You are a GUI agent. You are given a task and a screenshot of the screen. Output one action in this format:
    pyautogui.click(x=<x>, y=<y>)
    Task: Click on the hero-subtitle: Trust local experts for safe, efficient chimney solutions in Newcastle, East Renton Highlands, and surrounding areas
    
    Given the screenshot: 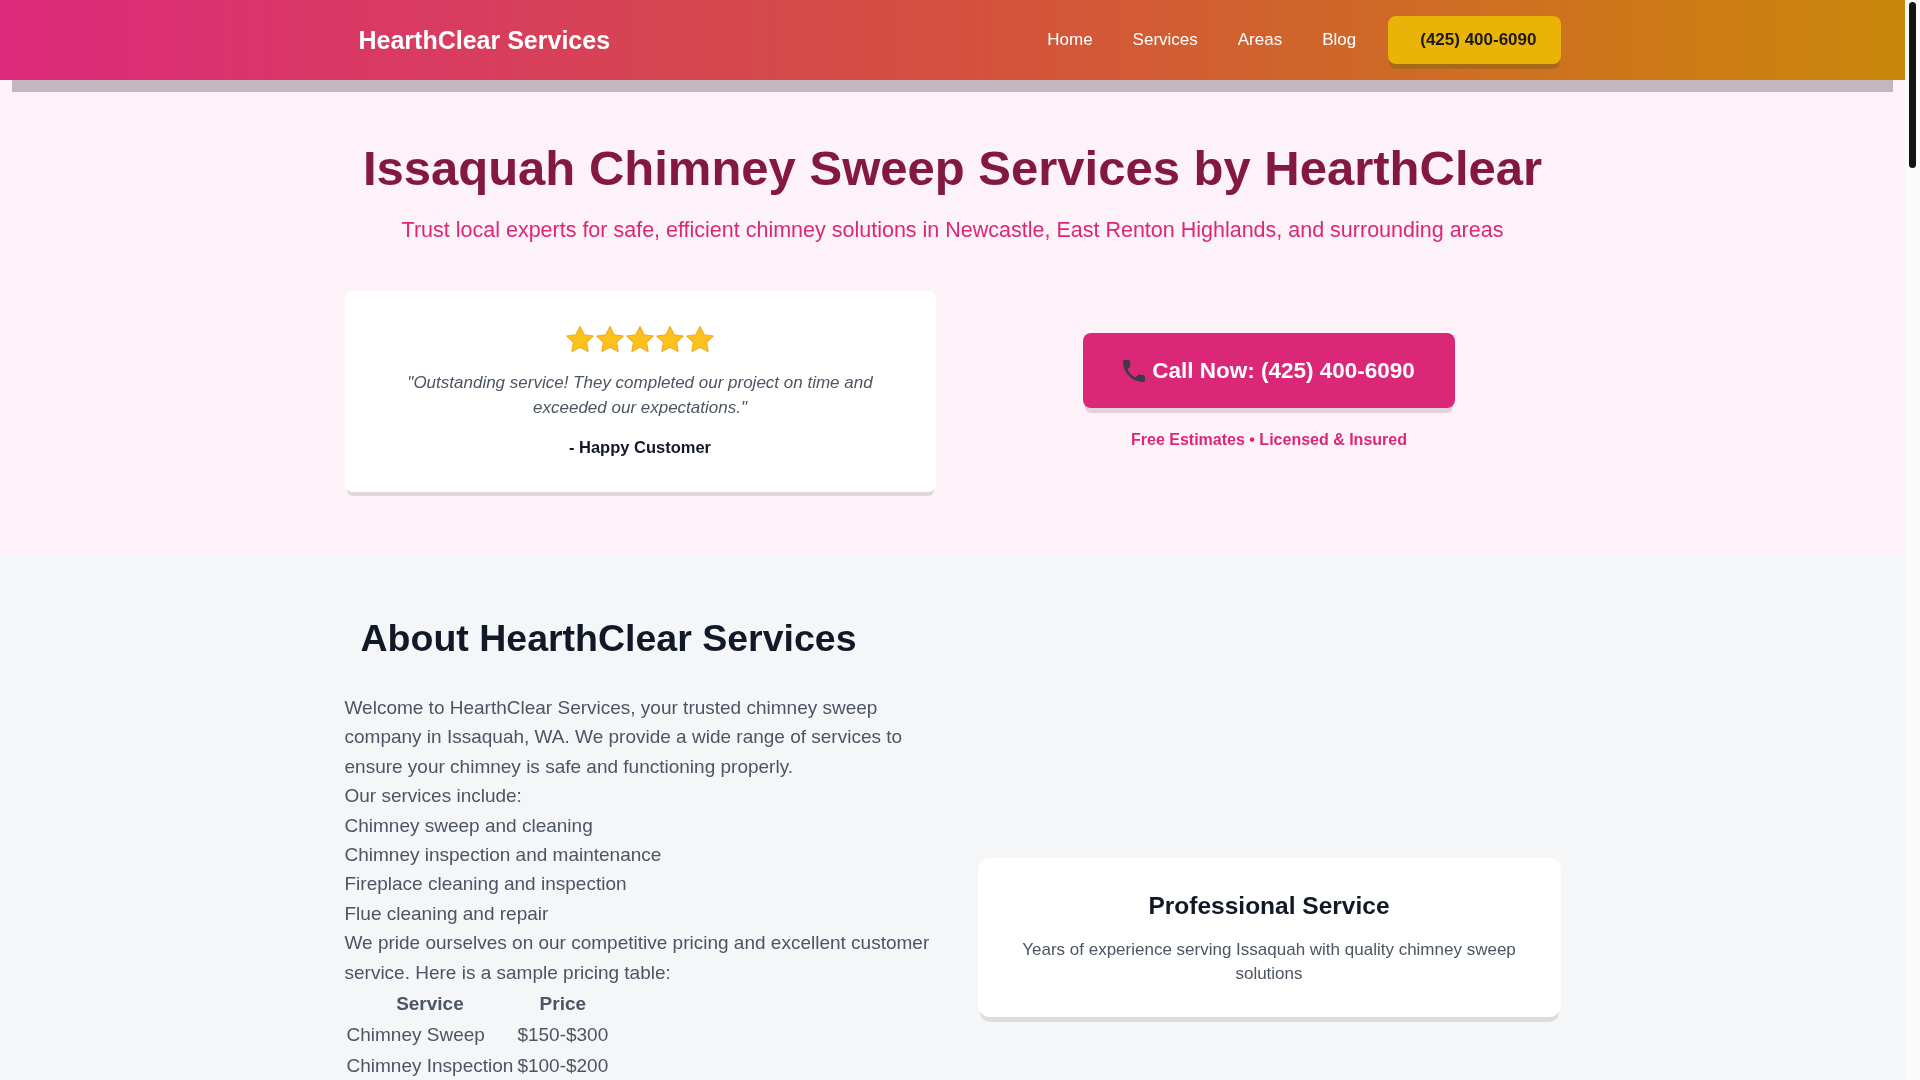 What is the action you would take?
    pyautogui.click(x=952, y=230)
    